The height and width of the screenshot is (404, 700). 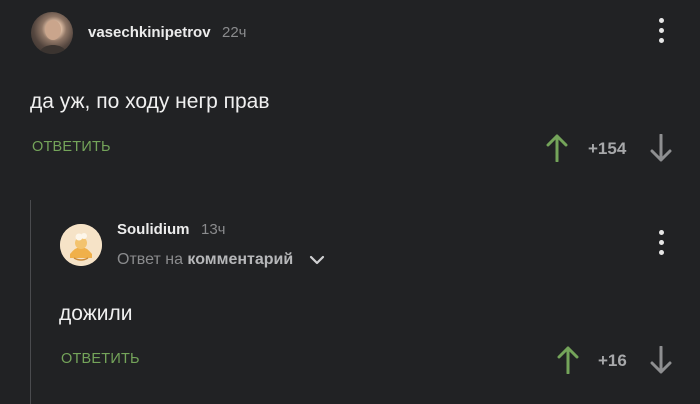 I want to click on comment-time: 13ч, so click(x=213, y=229).